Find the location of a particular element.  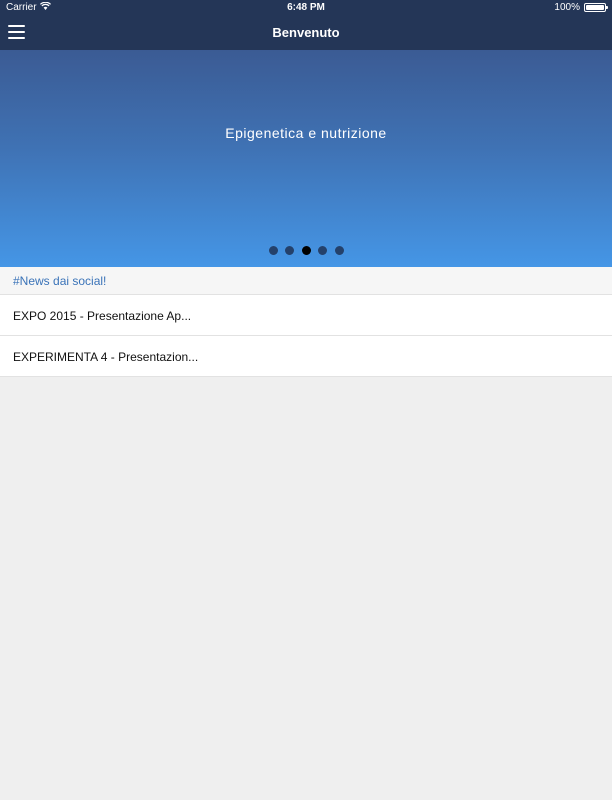

status-bar: Carrier 6:48 PM 100% is located at coordinates (306, 8).